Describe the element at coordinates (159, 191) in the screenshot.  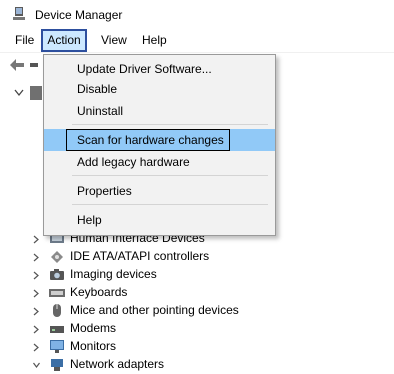
I see `menu-item-properties: Properties` at that location.